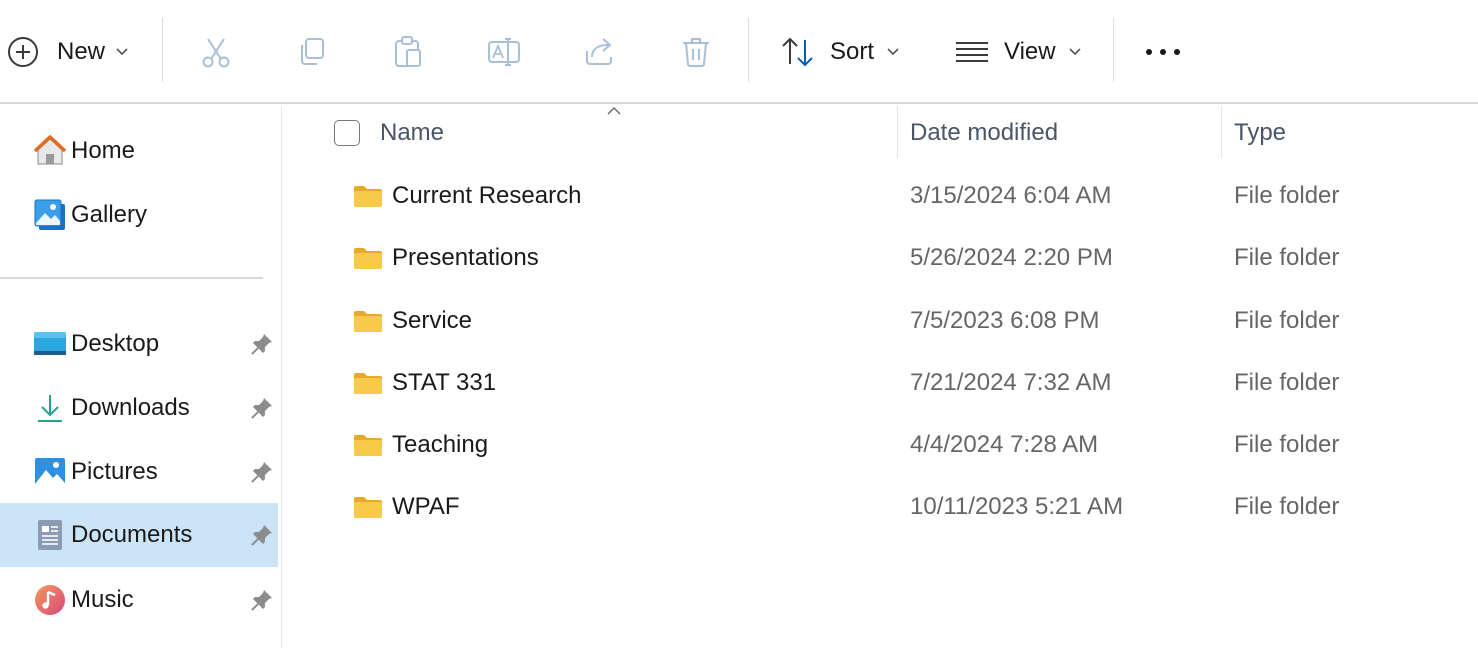 This screenshot has height=648, width=1478. What do you see at coordinates (1011, 195) in the screenshot?
I see `file-date-modified: 3/15/2024 6:04 AM` at bounding box center [1011, 195].